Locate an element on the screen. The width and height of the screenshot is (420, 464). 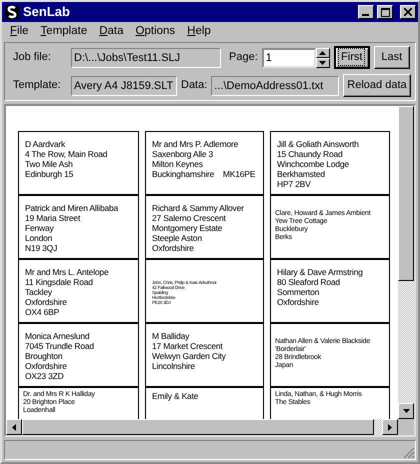
address-line: Monica Arneslund is located at coordinates (57, 336).